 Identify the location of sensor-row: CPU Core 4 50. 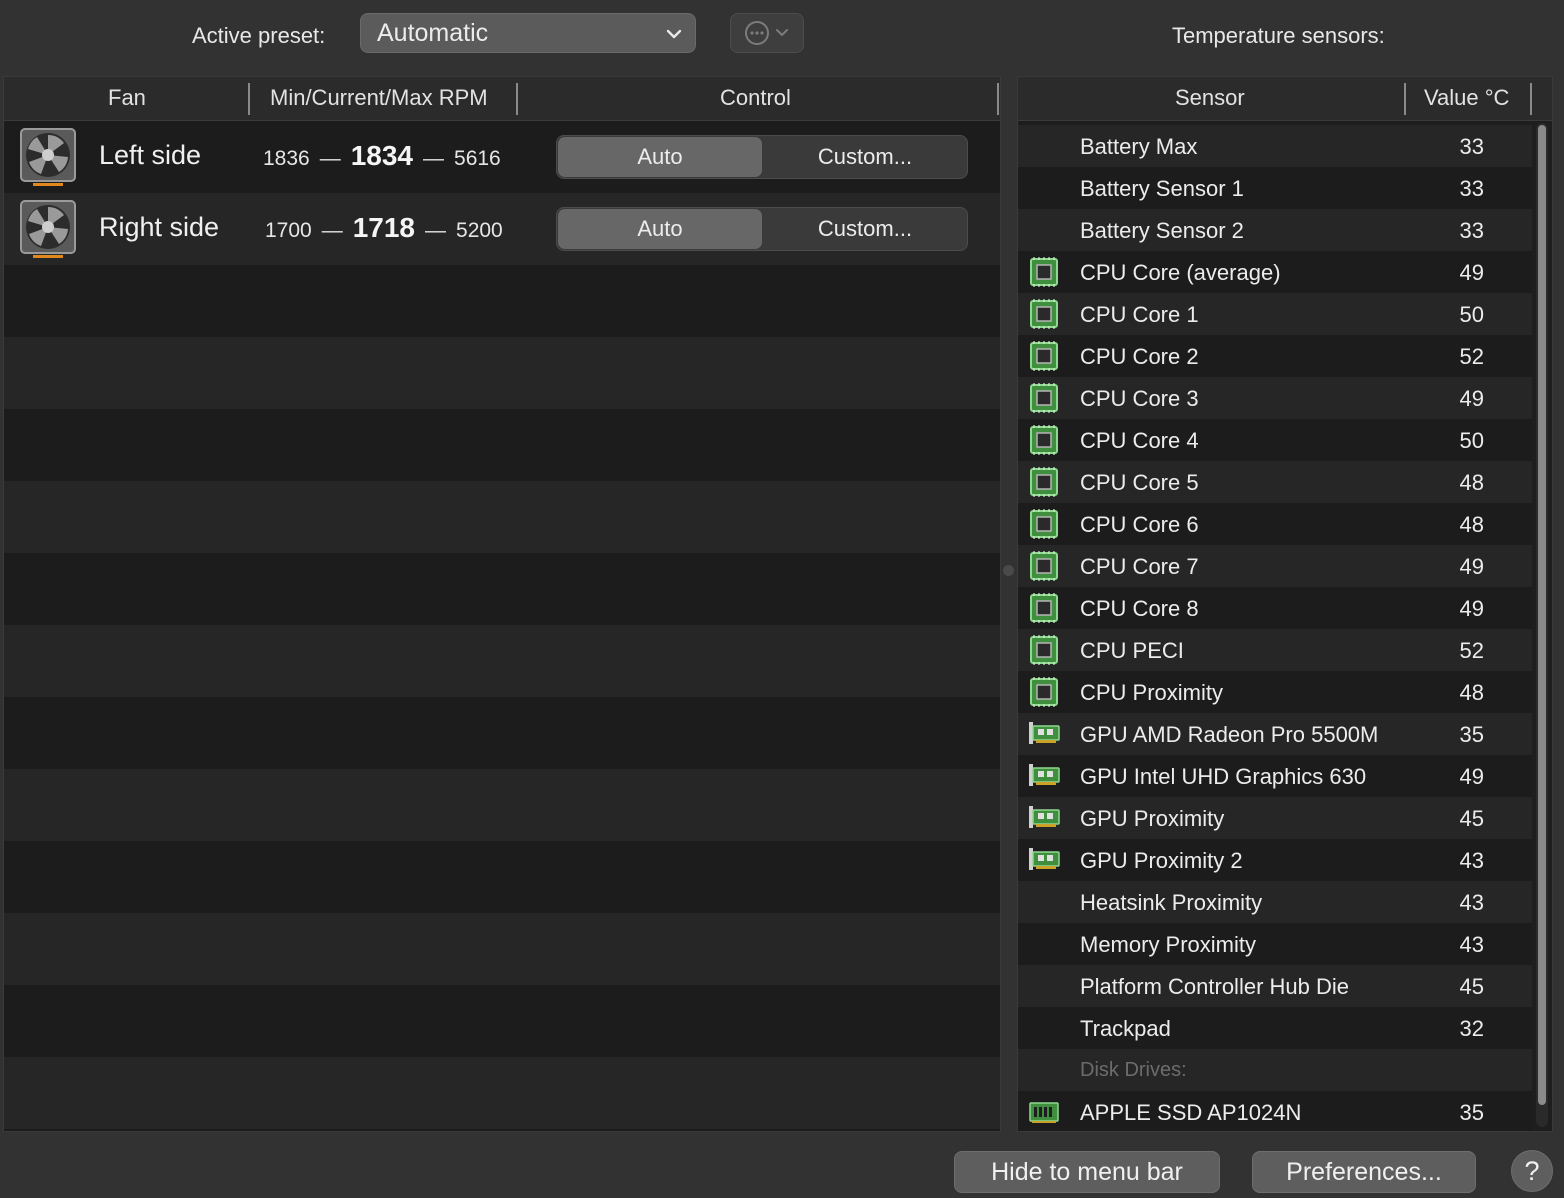
(1275, 440).